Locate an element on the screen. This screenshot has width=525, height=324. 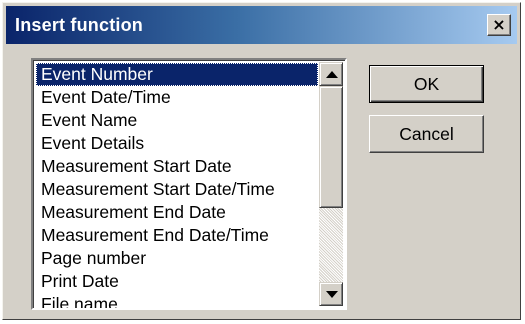
arrow-up-icon is located at coordinates (332, 74).